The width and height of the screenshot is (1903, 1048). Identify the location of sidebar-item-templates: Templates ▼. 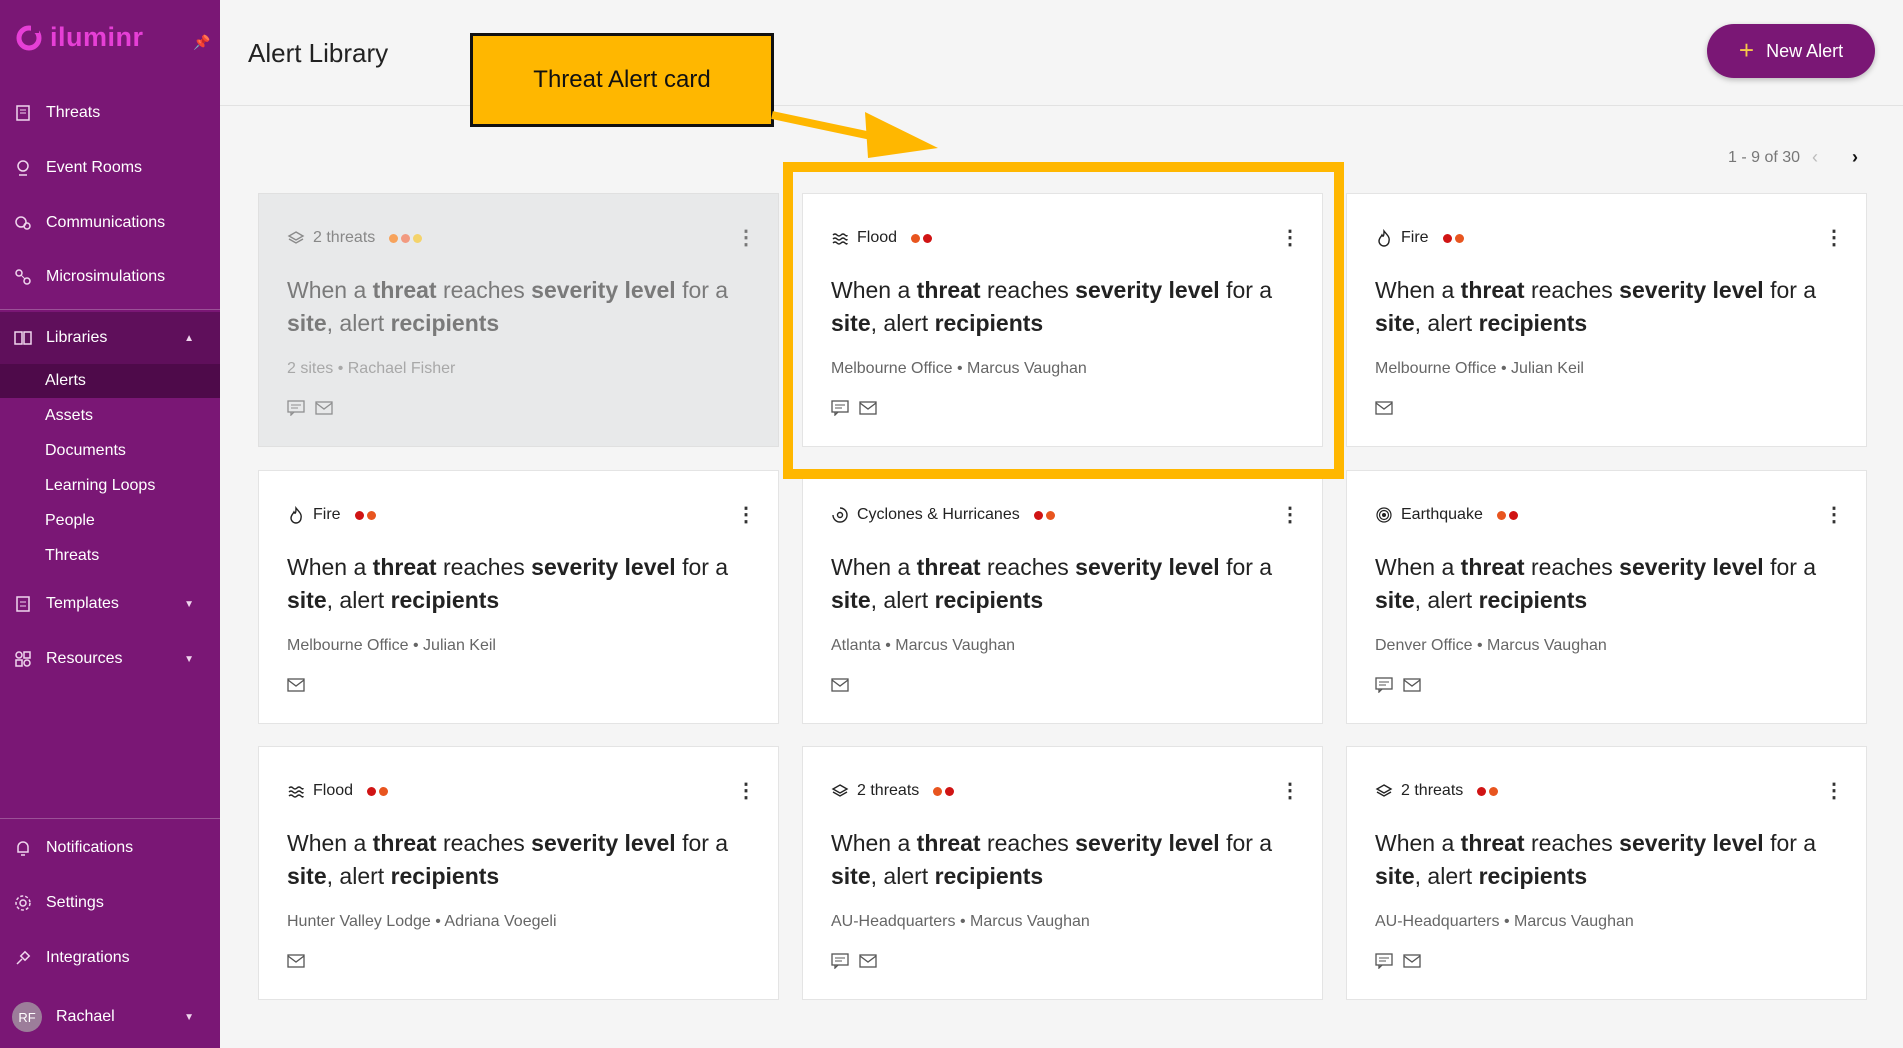
(110, 604).